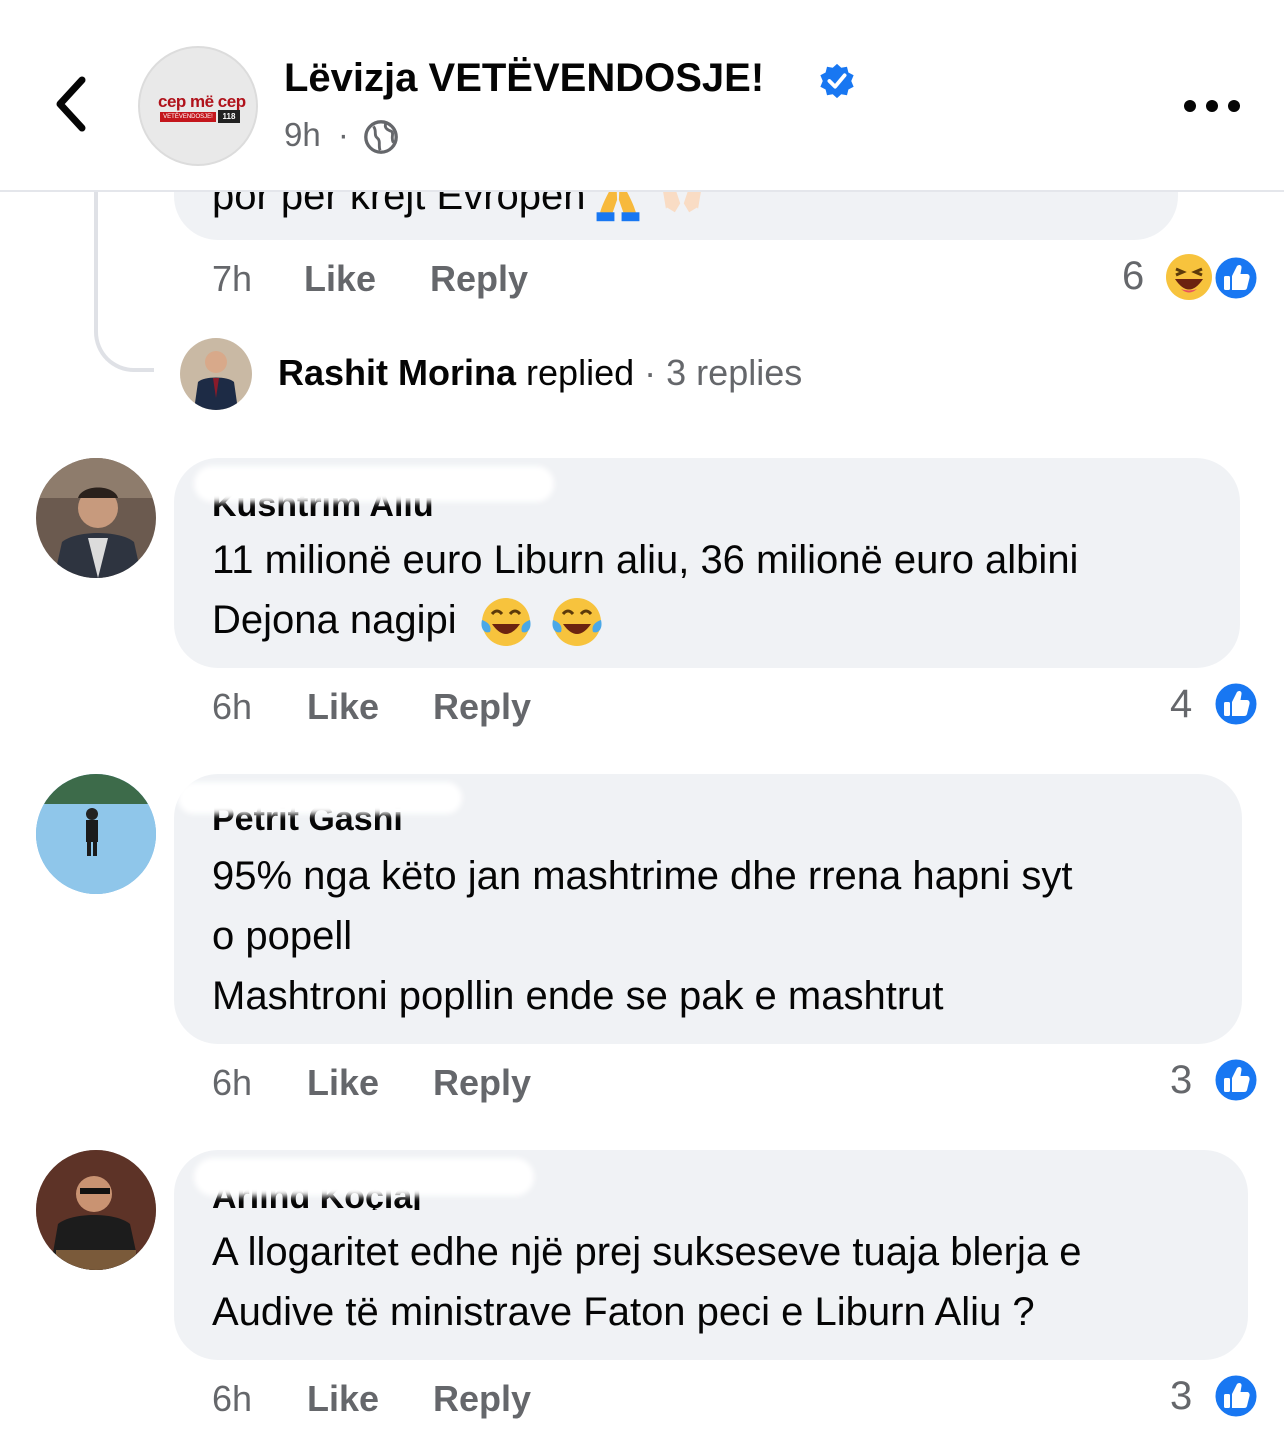  I want to click on replied-label: replied, so click(580, 372).